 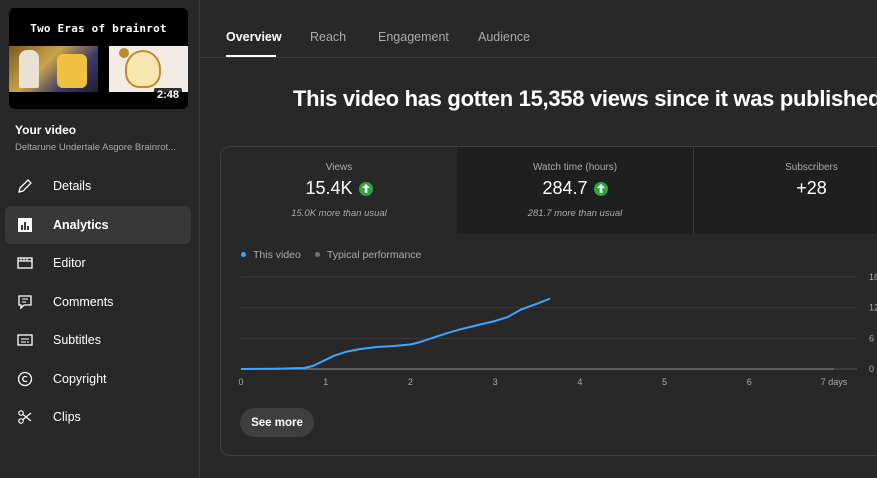 What do you see at coordinates (495, 382) in the screenshot?
I see `x-tick-label: 3` at bounding box center [495, 382].